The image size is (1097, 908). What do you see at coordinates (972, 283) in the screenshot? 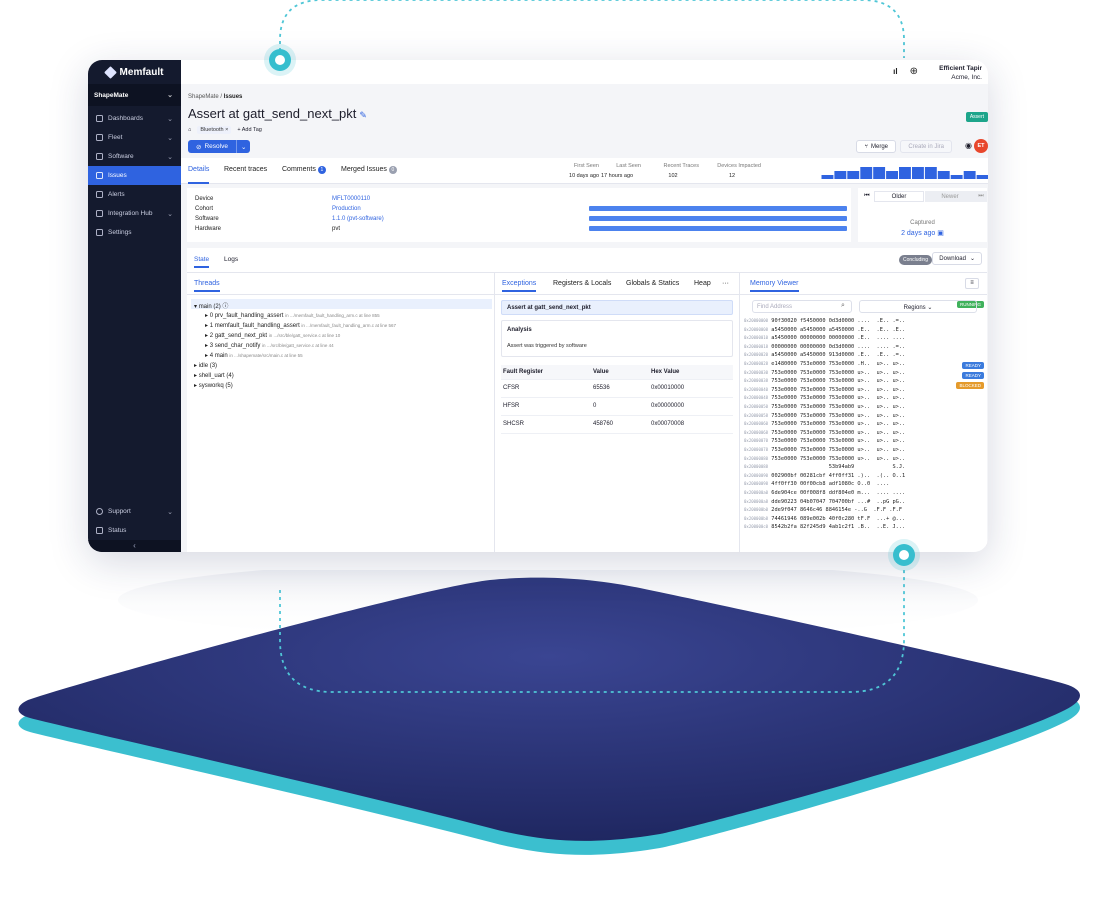
I see `memory-settings-icon: ≡` at bounding box center [972, 283].